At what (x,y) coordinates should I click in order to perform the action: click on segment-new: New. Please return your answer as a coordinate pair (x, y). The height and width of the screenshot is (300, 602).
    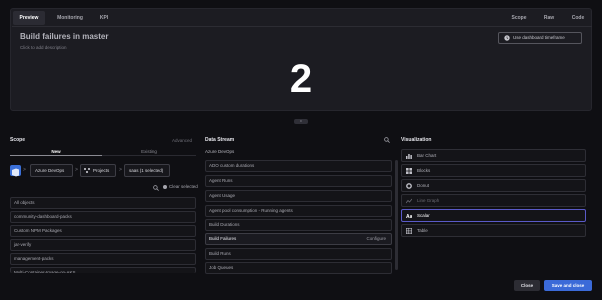
    Looking at the image, I should click on (56, 151).